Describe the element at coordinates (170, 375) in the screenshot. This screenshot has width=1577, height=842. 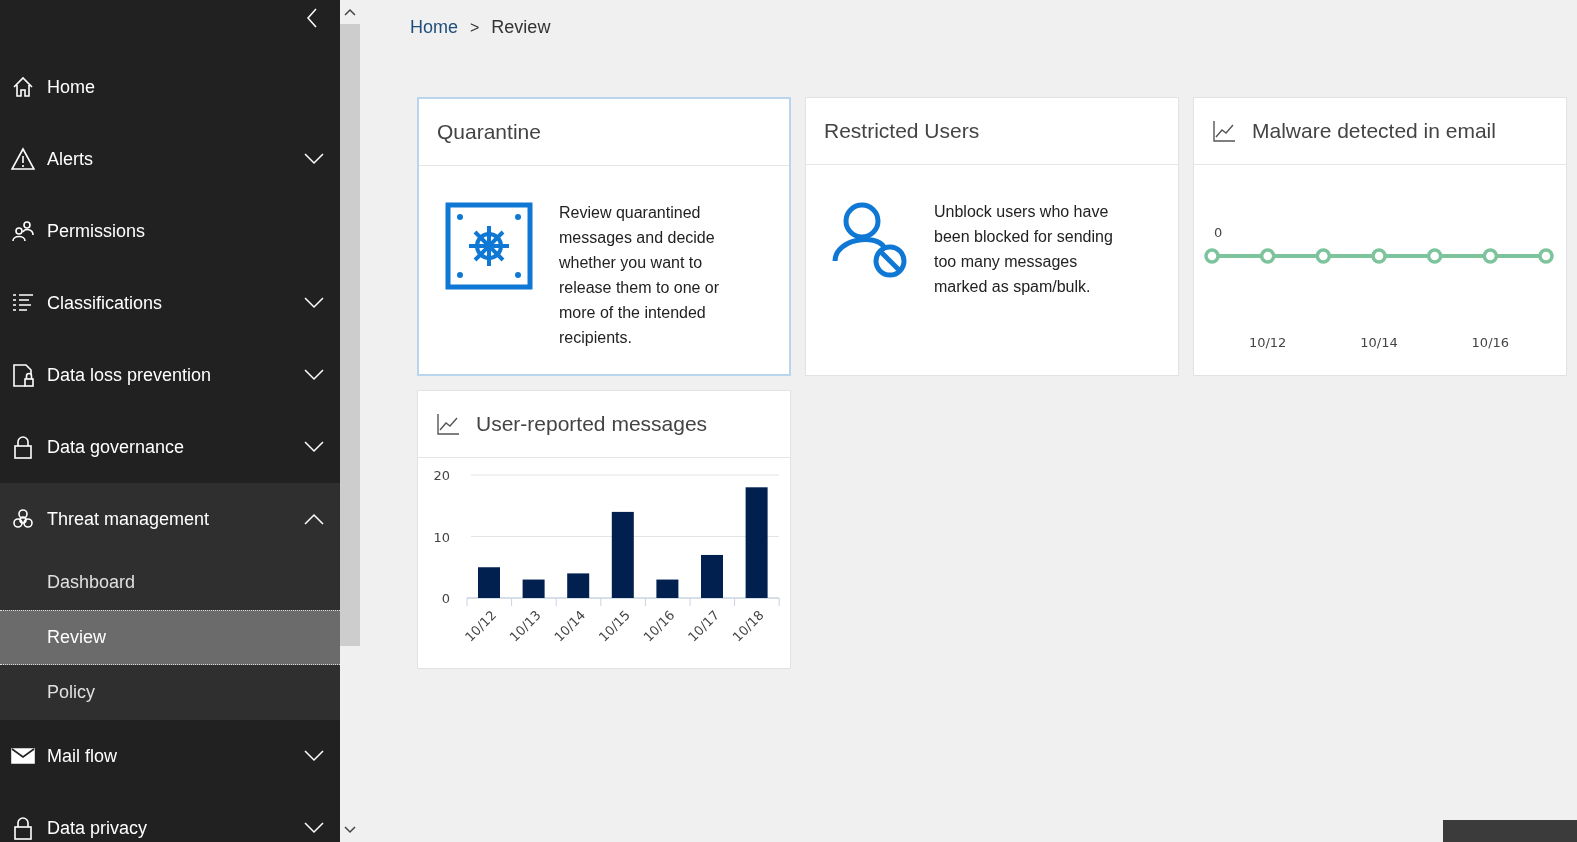
I see `nav-item: Data loss prevention` at that location.